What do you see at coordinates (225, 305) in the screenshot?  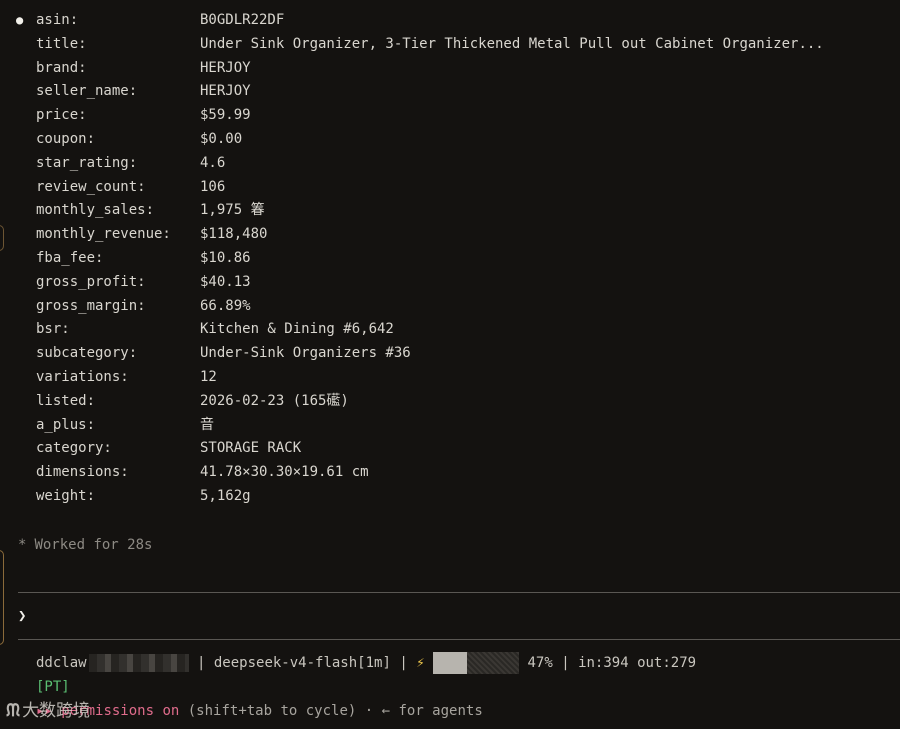 I see `field-value: 66.89%` at bounding box center [225, 305].